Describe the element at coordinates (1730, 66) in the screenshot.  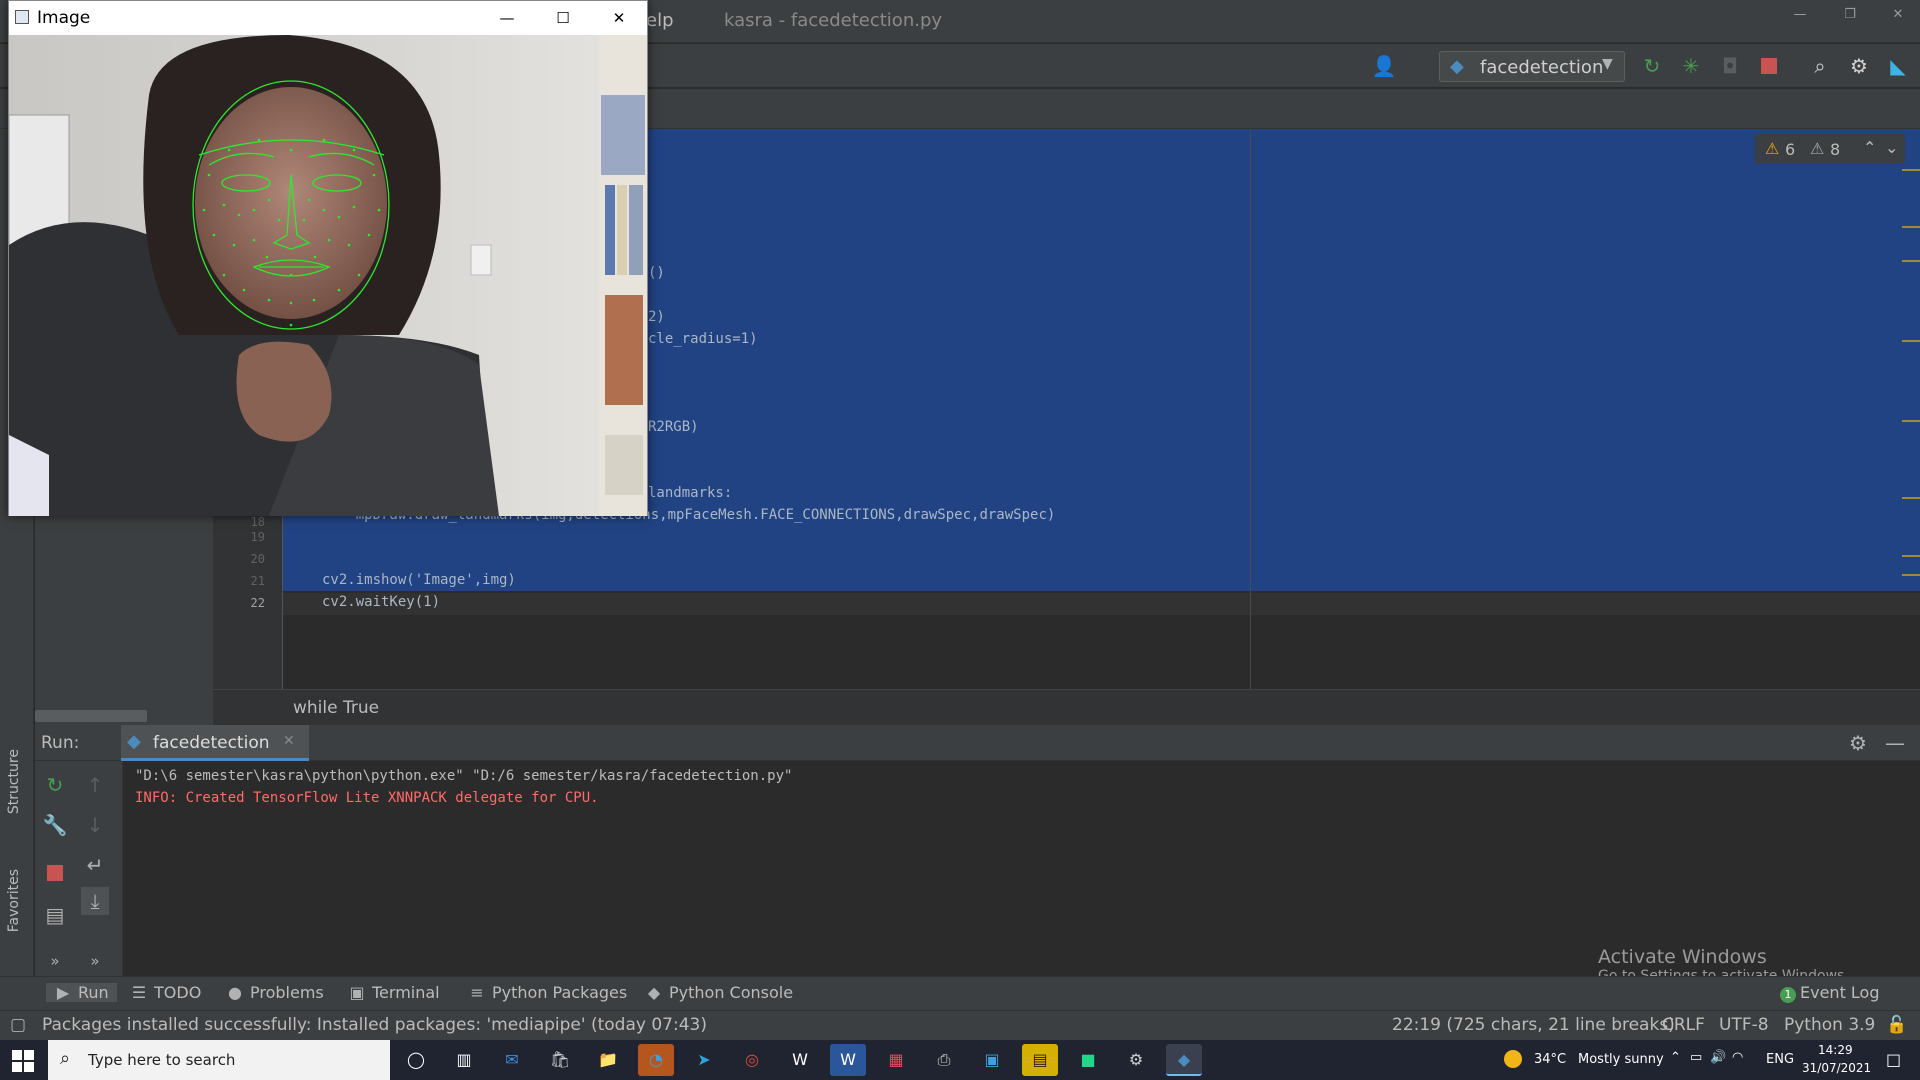
I see `coverage-icon: ◘` at that location.